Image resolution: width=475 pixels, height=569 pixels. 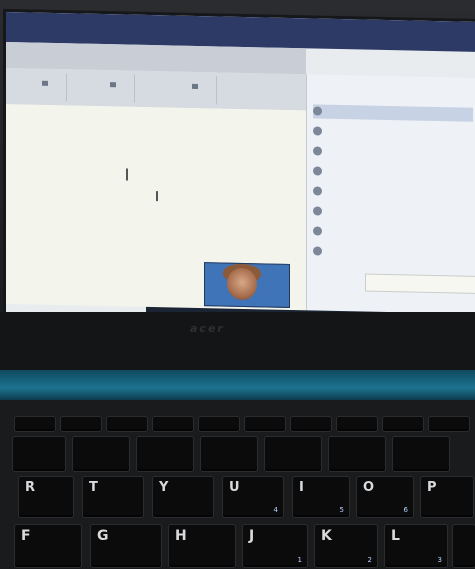 What do you see at coordinates (237, 342) in the screenshot?
I see `screen-bezel` at bounding box center [237, 342].